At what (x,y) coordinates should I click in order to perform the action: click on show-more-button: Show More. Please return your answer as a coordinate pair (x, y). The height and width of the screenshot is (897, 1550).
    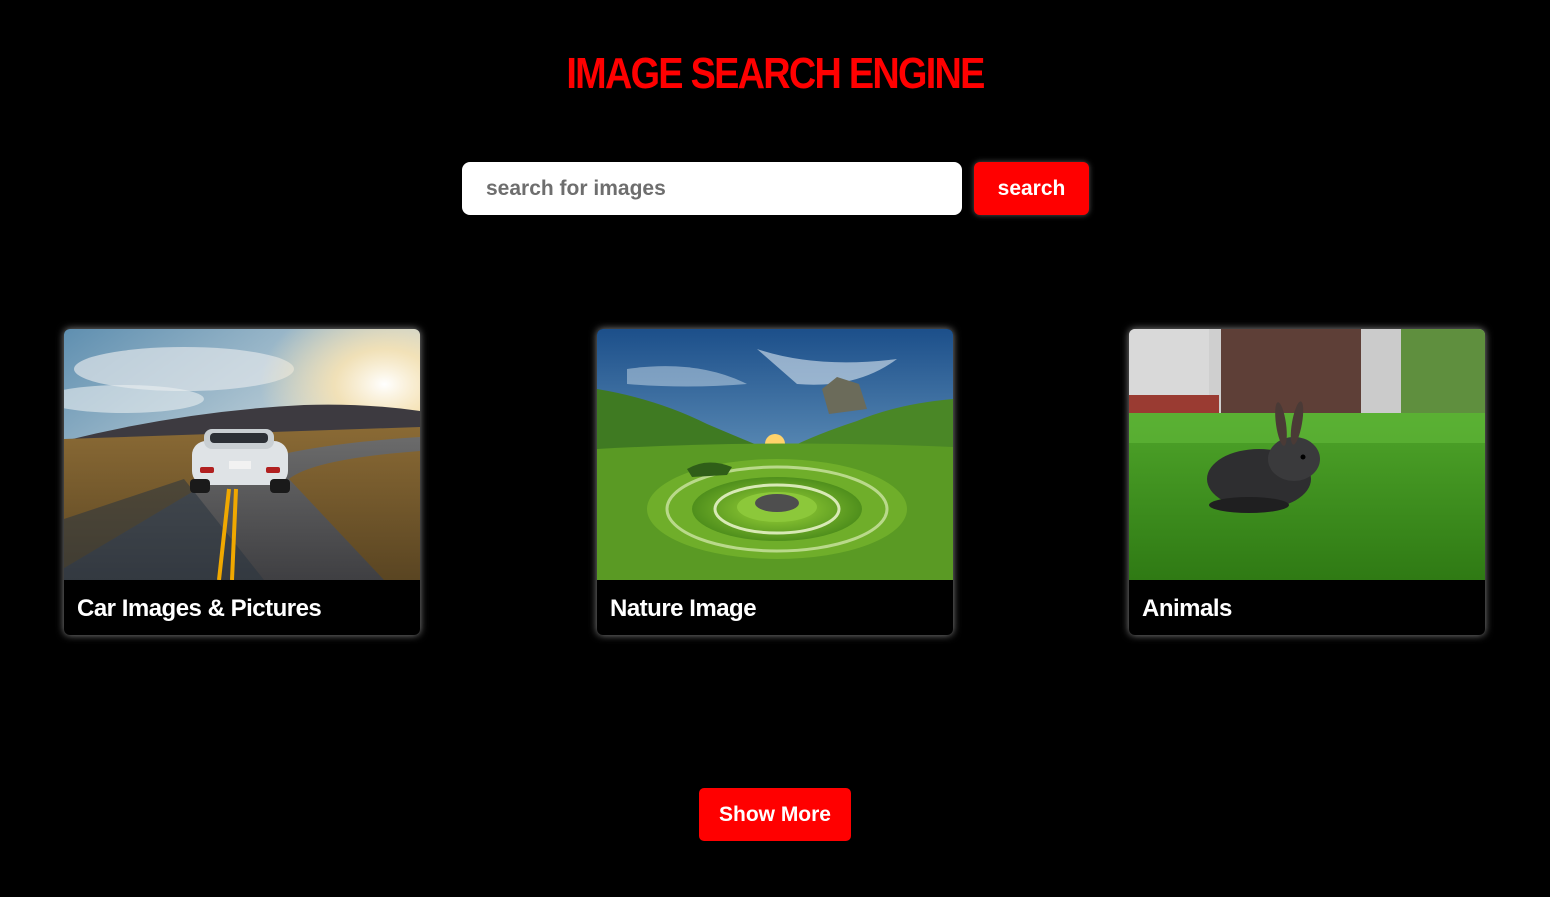
    Looking at the image, I should click on (775, 814).